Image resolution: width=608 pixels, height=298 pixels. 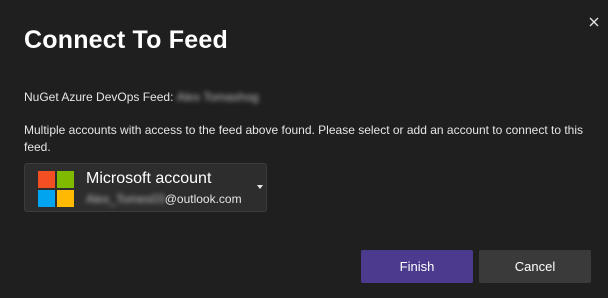 I want to click on account-email: Alex_Tomes03@outlook.com, so click(x=164, y=199).